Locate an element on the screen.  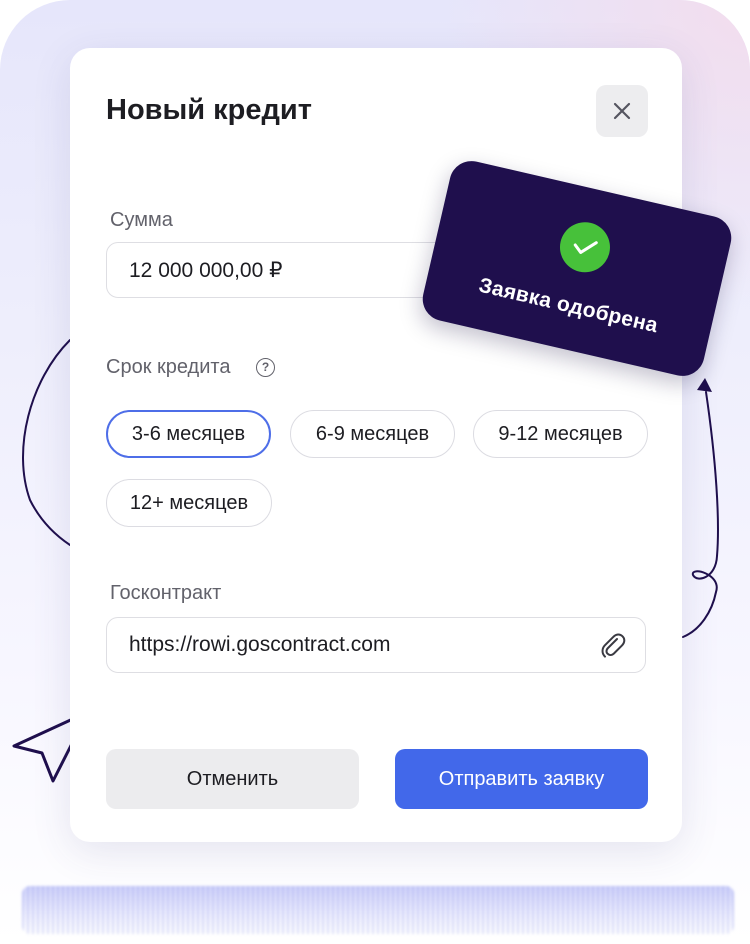
term-label: Срок кредита is located at coordinates (168, 367).